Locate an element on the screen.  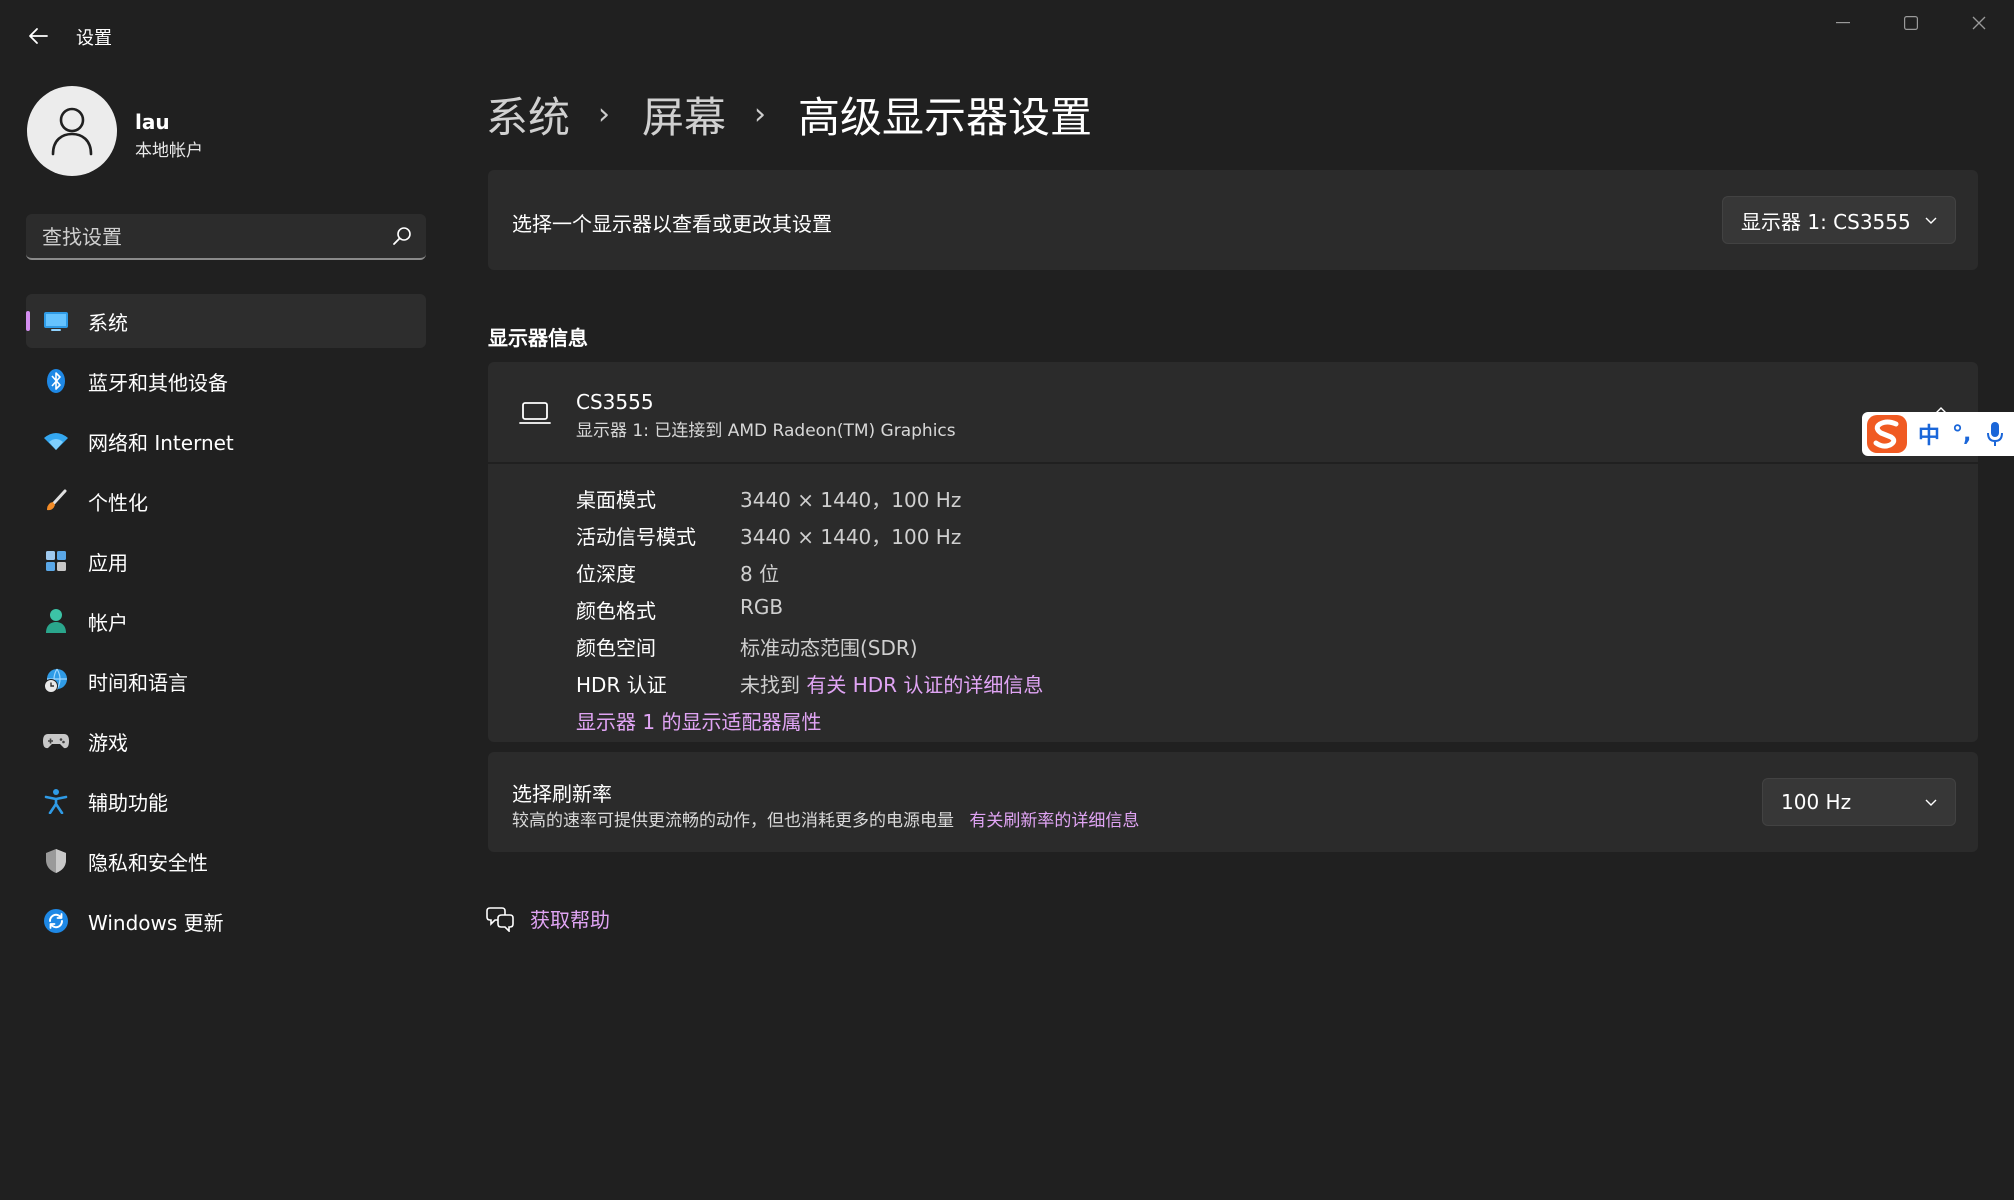
sidebar-item-gaming: 游戏 is located at coordinates (226, 741).